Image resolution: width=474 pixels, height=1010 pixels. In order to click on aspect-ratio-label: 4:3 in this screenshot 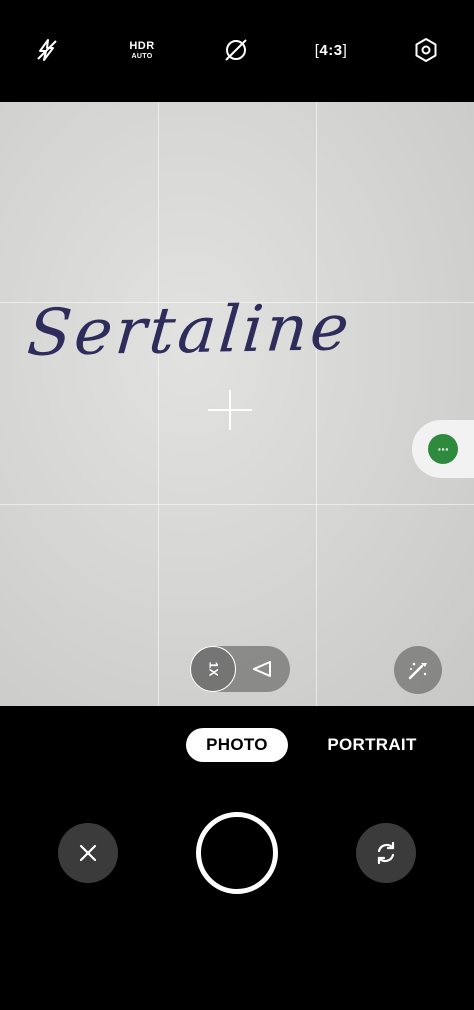, I will do `click(331, 50)`.